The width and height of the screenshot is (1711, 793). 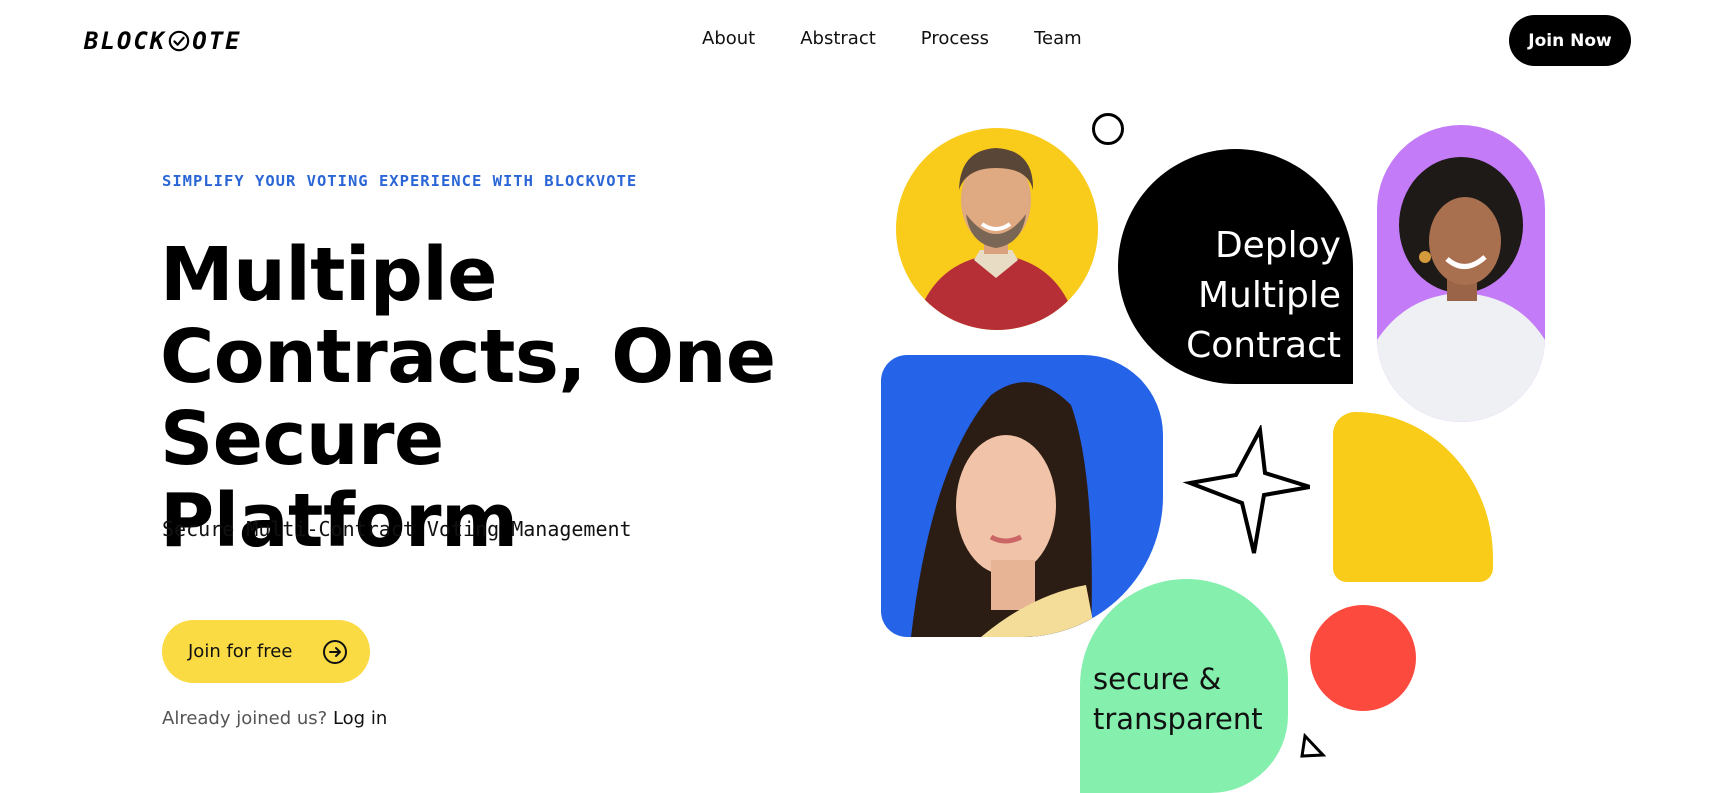 What do you see at coordinates (468, 357) in the screenshot?
I see `headline-line-2: Contracts, One` at bounding box center [468, 357].